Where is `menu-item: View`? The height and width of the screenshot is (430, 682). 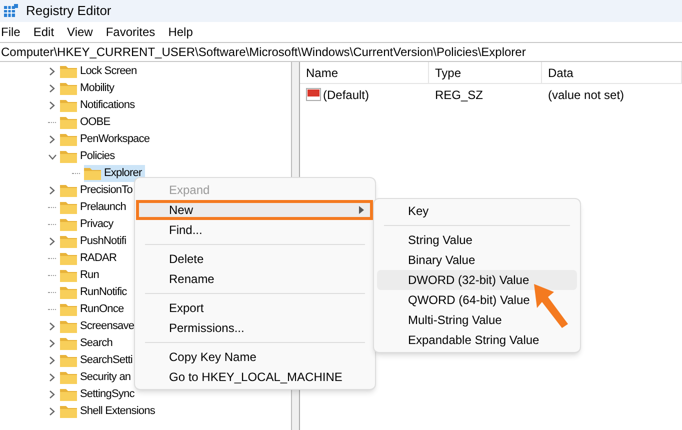 menu-item: View is located at coordinates (80, 32).